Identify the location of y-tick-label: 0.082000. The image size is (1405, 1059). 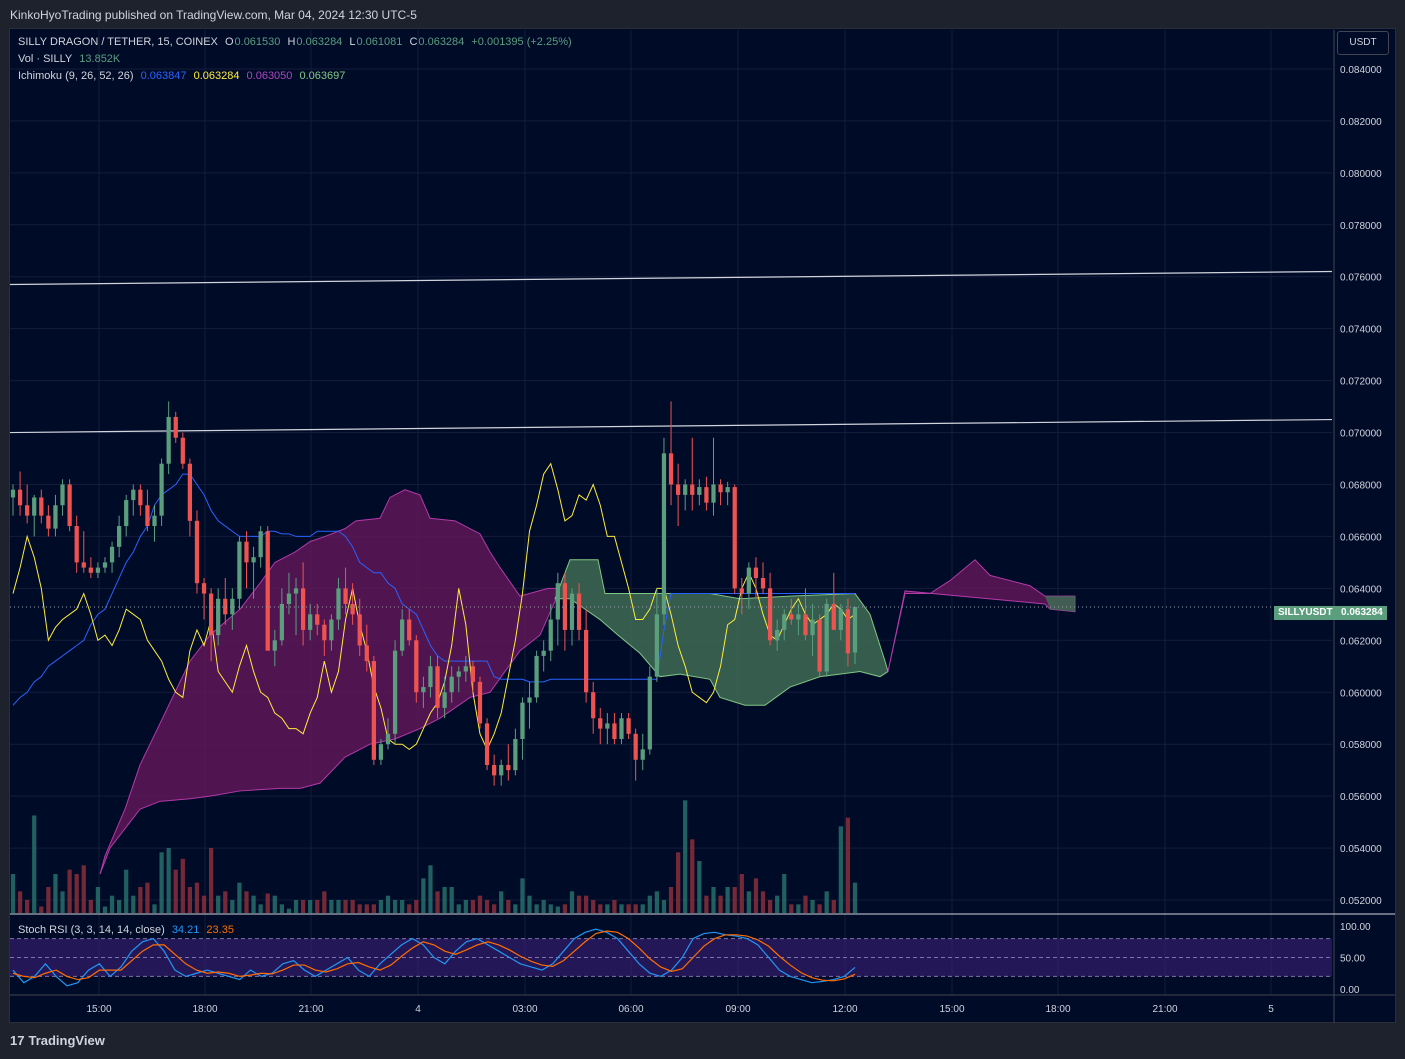
(1361, 122).